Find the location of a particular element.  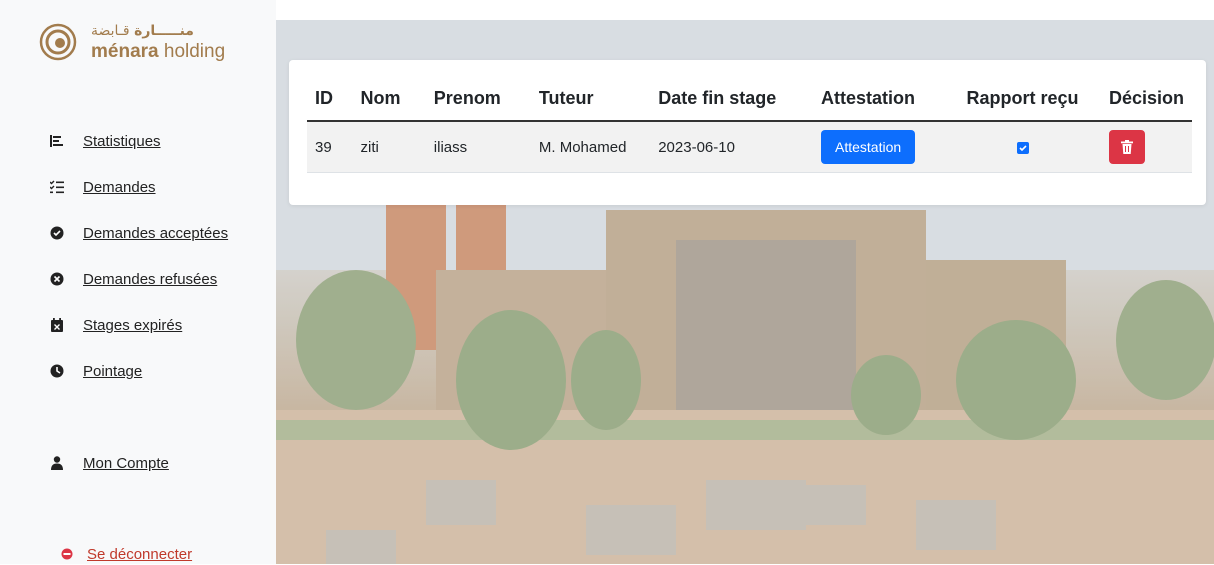

sidebar-item-demandes-acceptees: Demandes acceptées is located at coordinates (139, 233).